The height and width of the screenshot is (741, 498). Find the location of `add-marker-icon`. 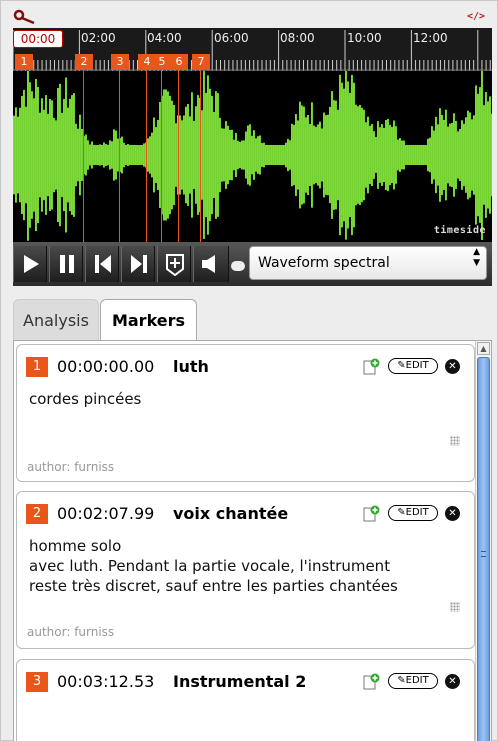

add-marker-icon is located at coordinates (175, 265).